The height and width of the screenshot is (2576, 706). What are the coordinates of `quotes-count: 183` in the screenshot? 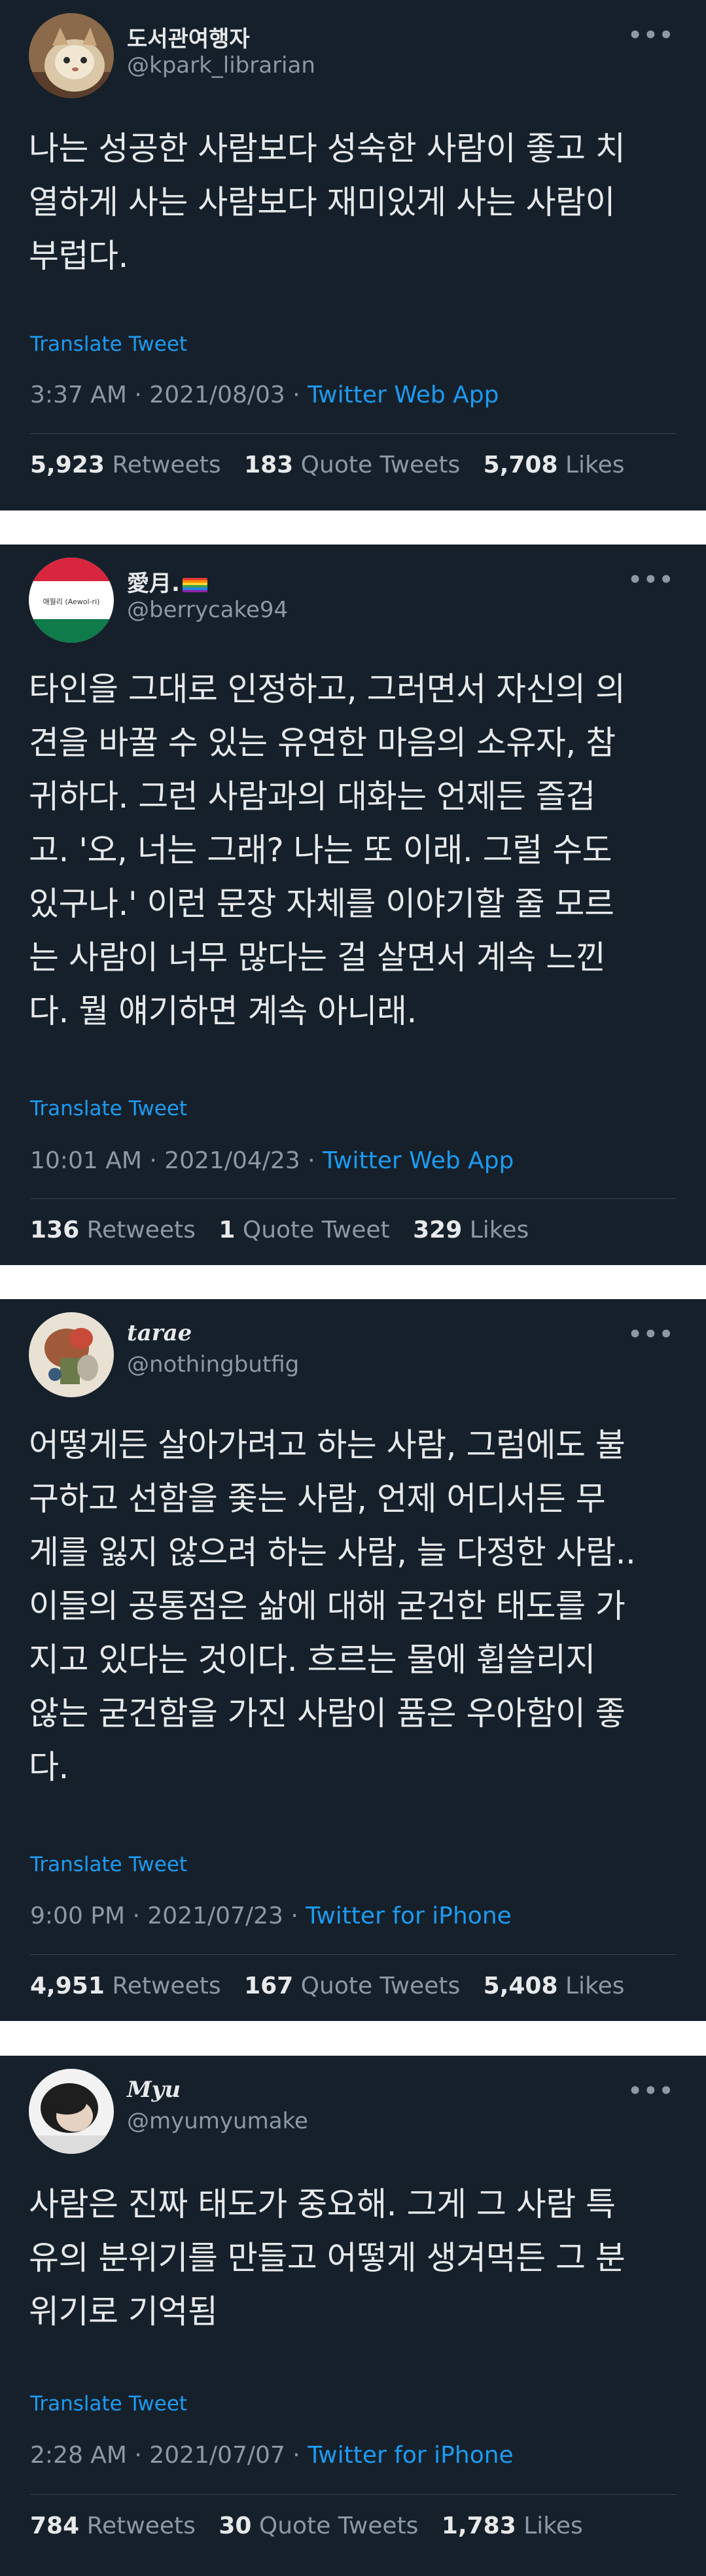 It's located at (269, 465).